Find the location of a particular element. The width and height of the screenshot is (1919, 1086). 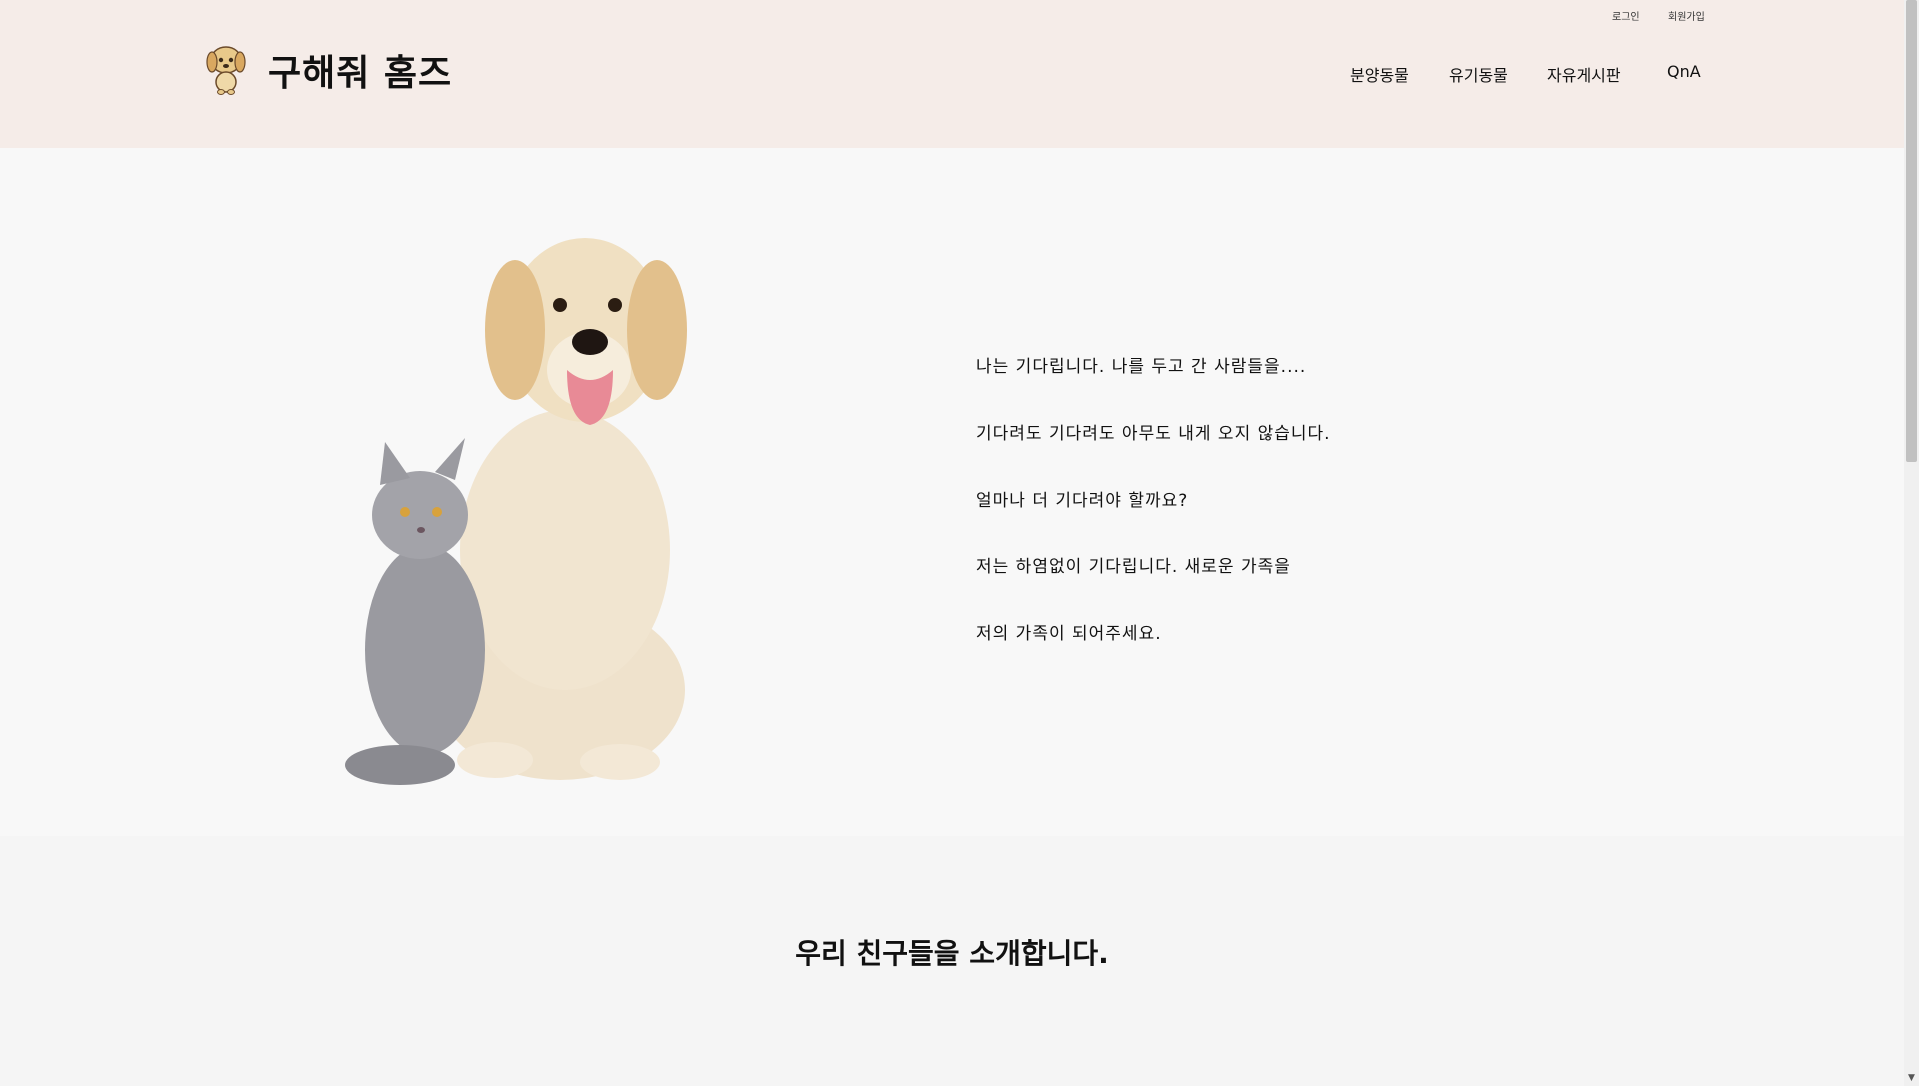

nav-free-board: 자유게시판 is located at coordinates (1584, 74).